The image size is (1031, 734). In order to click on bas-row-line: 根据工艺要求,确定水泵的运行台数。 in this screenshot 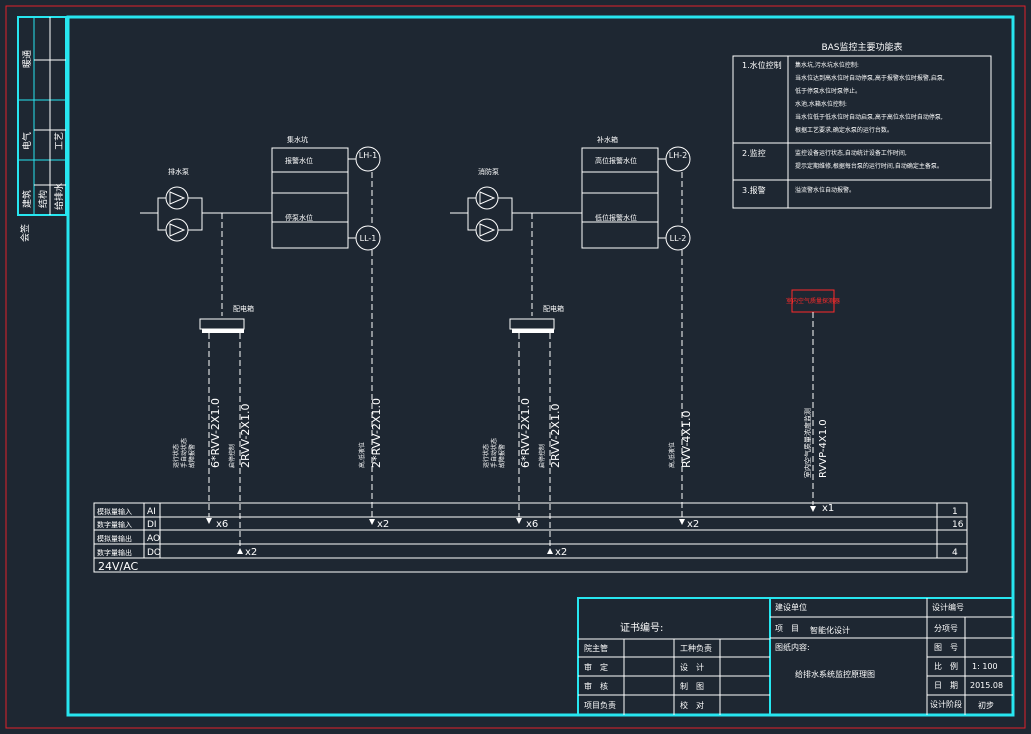, I will do `click(844, 130)`.